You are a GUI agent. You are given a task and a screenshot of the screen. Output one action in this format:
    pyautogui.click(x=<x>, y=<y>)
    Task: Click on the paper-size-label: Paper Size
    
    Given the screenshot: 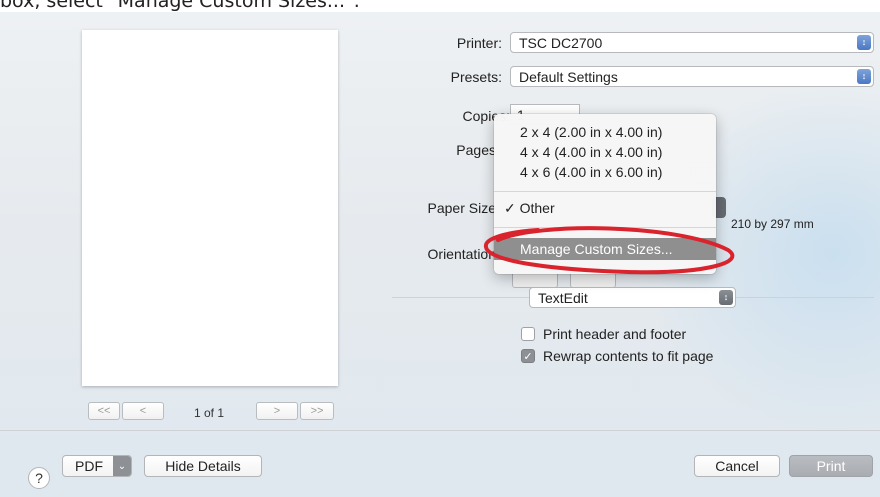 What is the action you would take?
    pyautogui.click(x=461, y=208)
    